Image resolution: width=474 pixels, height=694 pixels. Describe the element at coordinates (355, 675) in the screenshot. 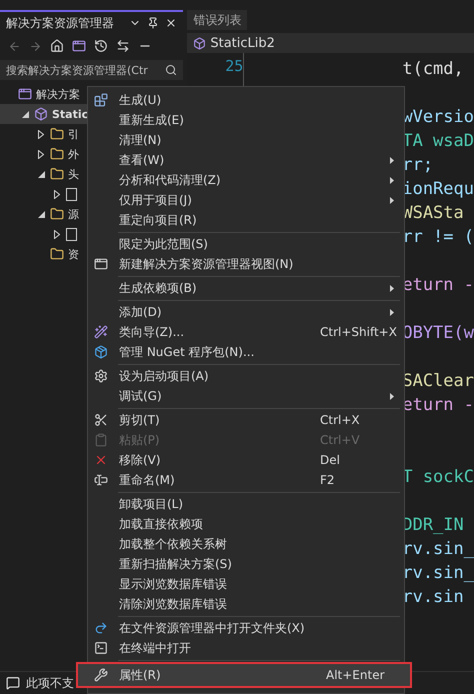

I see `shortcut-text: Alt+Enter` at that location.